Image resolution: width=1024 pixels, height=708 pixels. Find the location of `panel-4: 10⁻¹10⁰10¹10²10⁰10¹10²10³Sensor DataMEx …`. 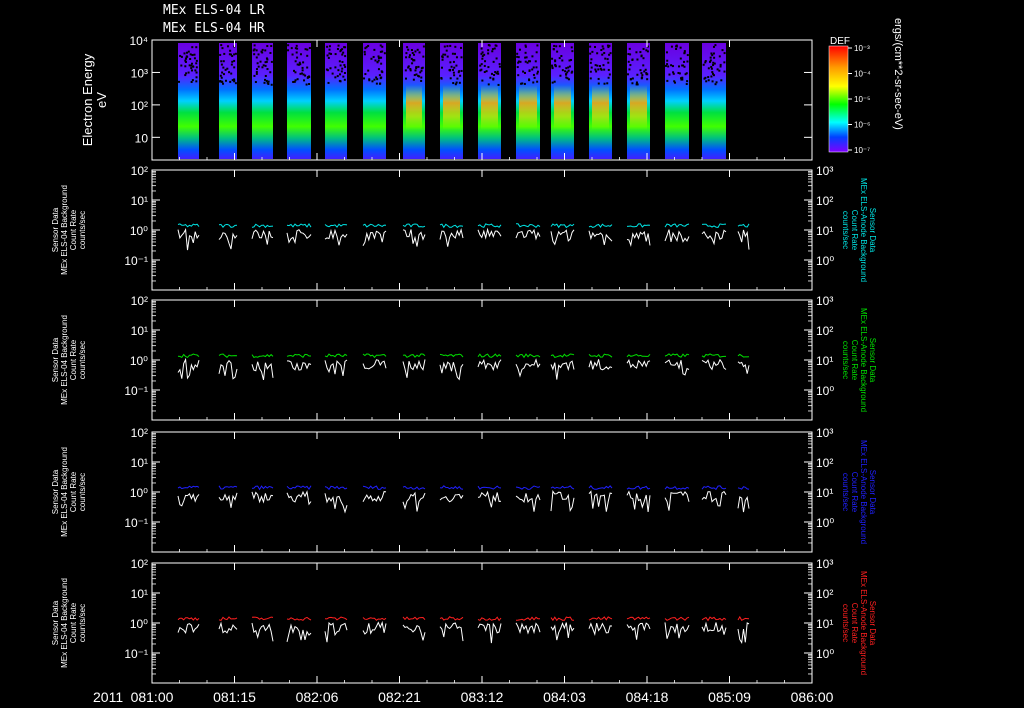

panel-4: 10⁻¹10⁰10¹10²10⁰10¹10²10³Sensor DataMEx … is located at coordinates (464, 489).